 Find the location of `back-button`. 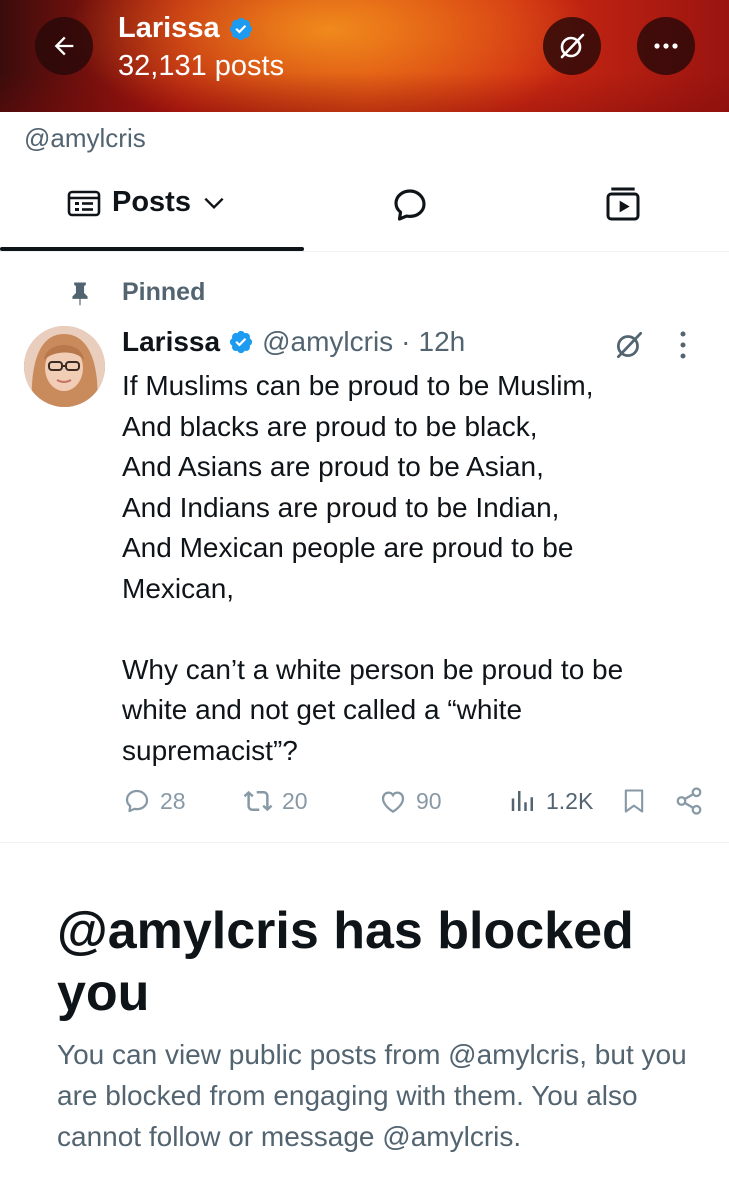

back-button is located at coordinates (64, 46).